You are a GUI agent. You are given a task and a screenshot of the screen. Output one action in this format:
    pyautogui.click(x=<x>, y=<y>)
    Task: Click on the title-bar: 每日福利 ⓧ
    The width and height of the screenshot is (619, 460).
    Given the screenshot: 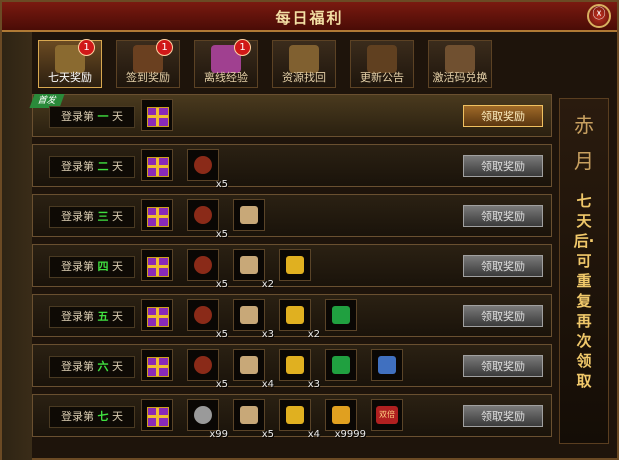 What is the action you would take?
    pyautogui.click(x=309, y=17)
    